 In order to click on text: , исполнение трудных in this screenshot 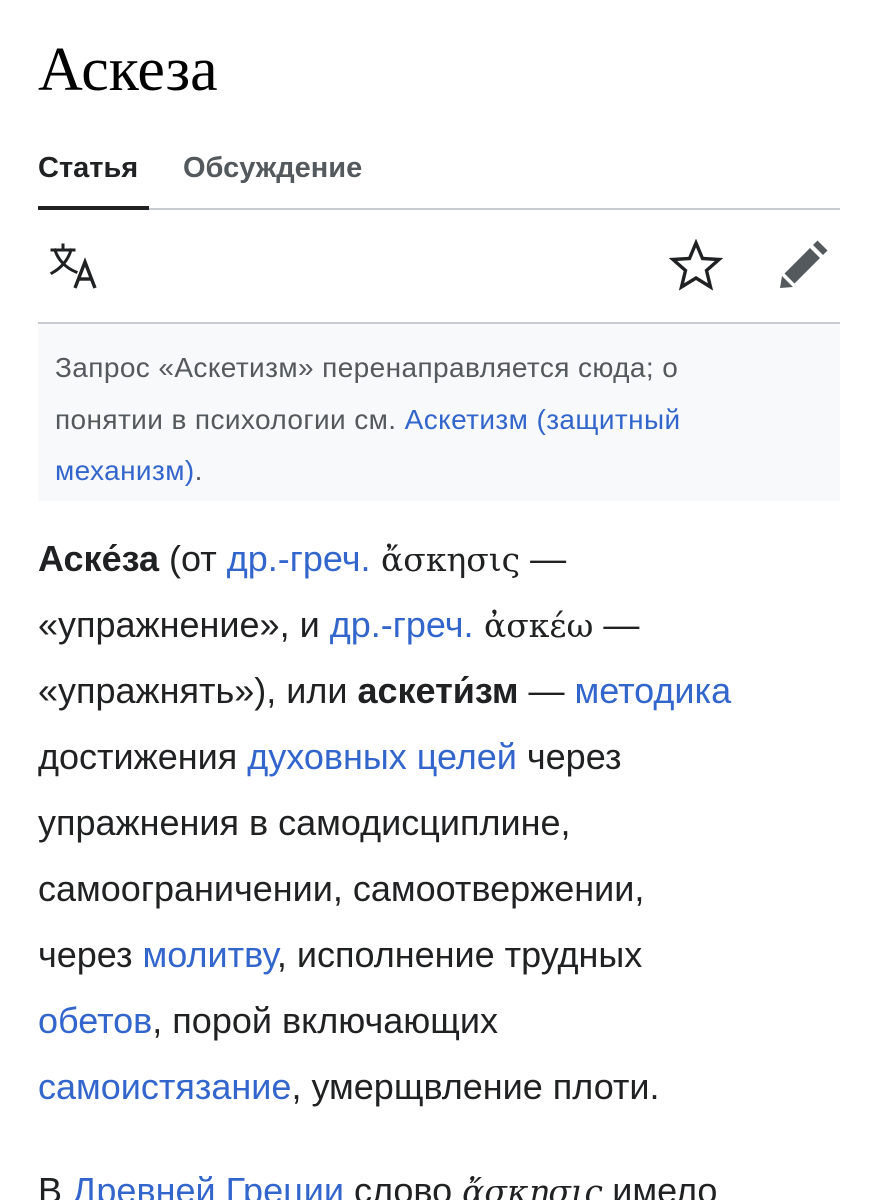, I will do `click(459, 954)`.